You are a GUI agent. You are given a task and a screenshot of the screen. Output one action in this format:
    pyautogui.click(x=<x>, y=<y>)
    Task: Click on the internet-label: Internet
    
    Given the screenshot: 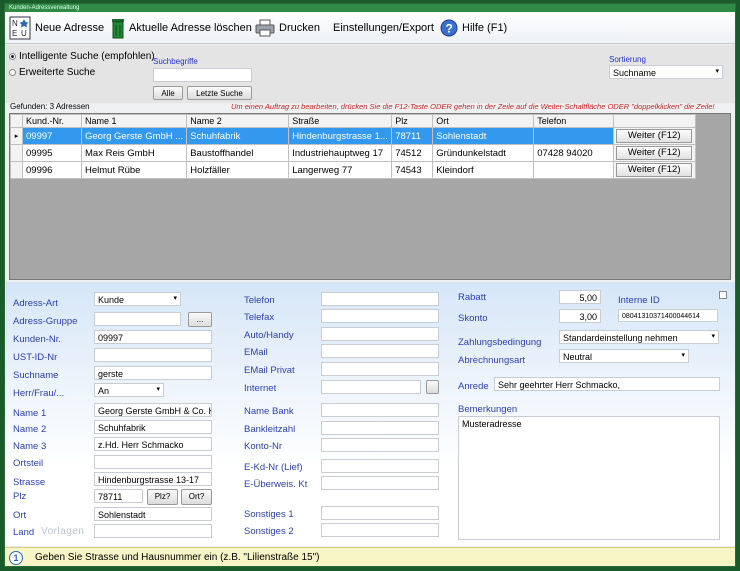 What is the action you would take?
    pyautogui.click(x=260, y=388)
    